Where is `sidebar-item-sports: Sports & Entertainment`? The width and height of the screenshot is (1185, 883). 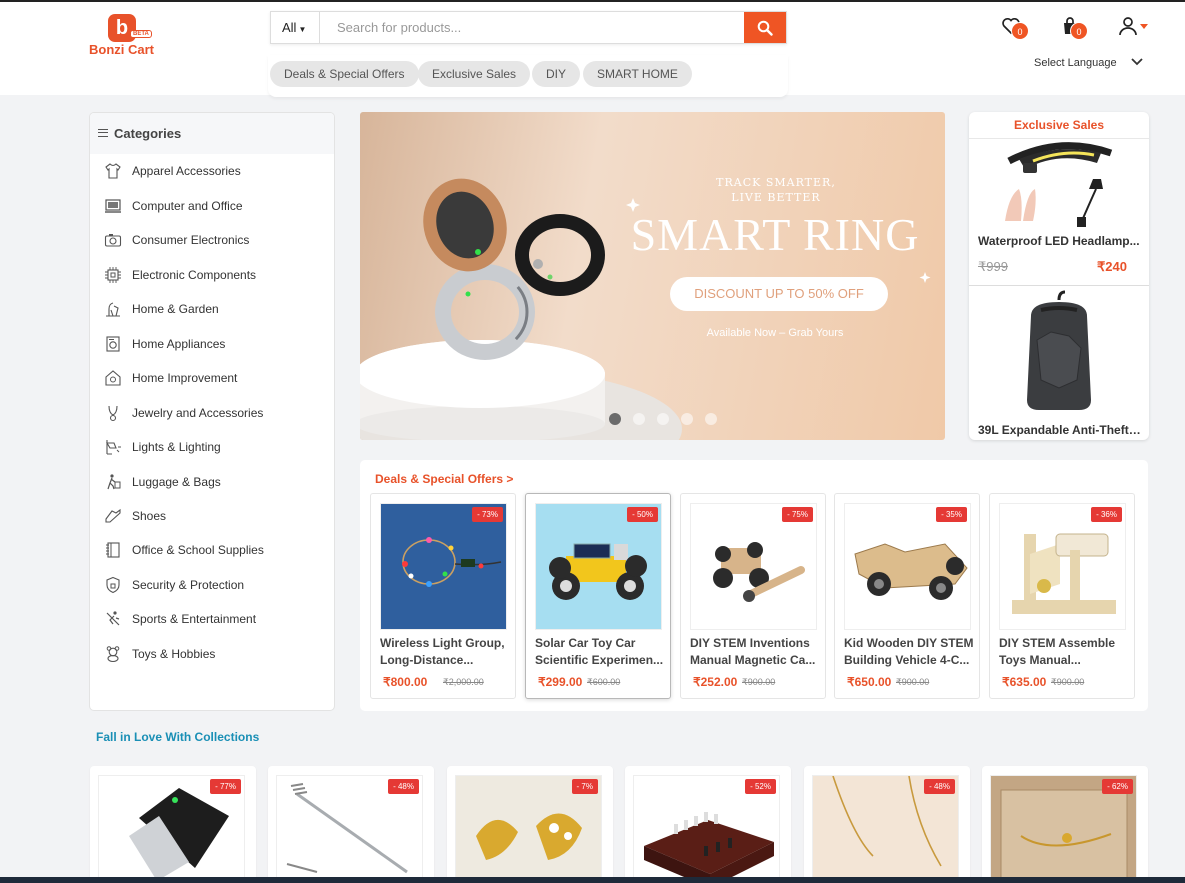 sidebar-item-sports: Sports & Entertainment is located at coordinates (216, 619).